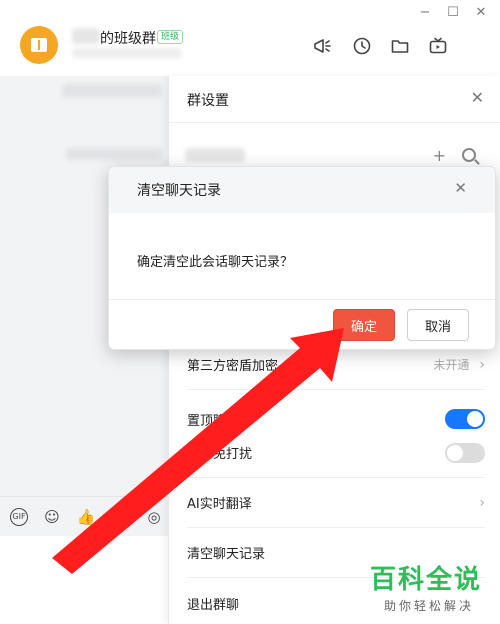 Image resolution: width=500 pixels, height=624 pixels. What do you see at coordinates (438, 325) in the screenshot?
I see `cancel-button: 取消` at bounding box center [438, 325].